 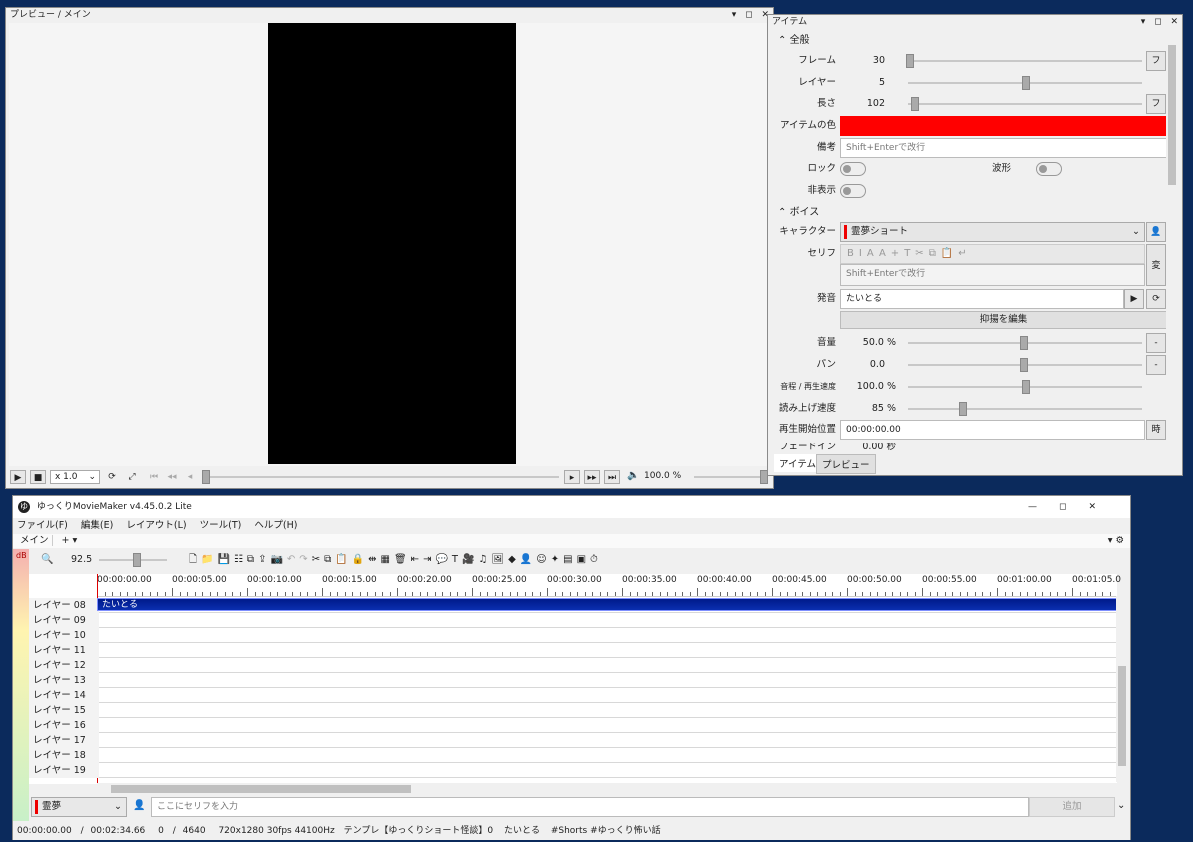 I want to click on shape-icon: ◆, so click(x=514, y=559).